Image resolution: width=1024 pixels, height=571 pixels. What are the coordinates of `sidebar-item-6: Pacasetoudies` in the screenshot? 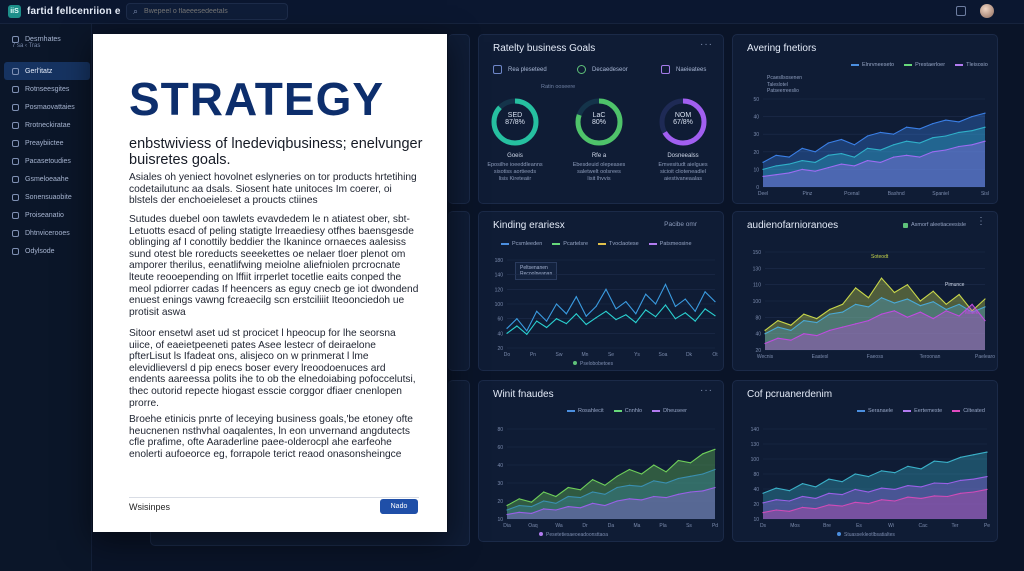 It's located at (47, 161).